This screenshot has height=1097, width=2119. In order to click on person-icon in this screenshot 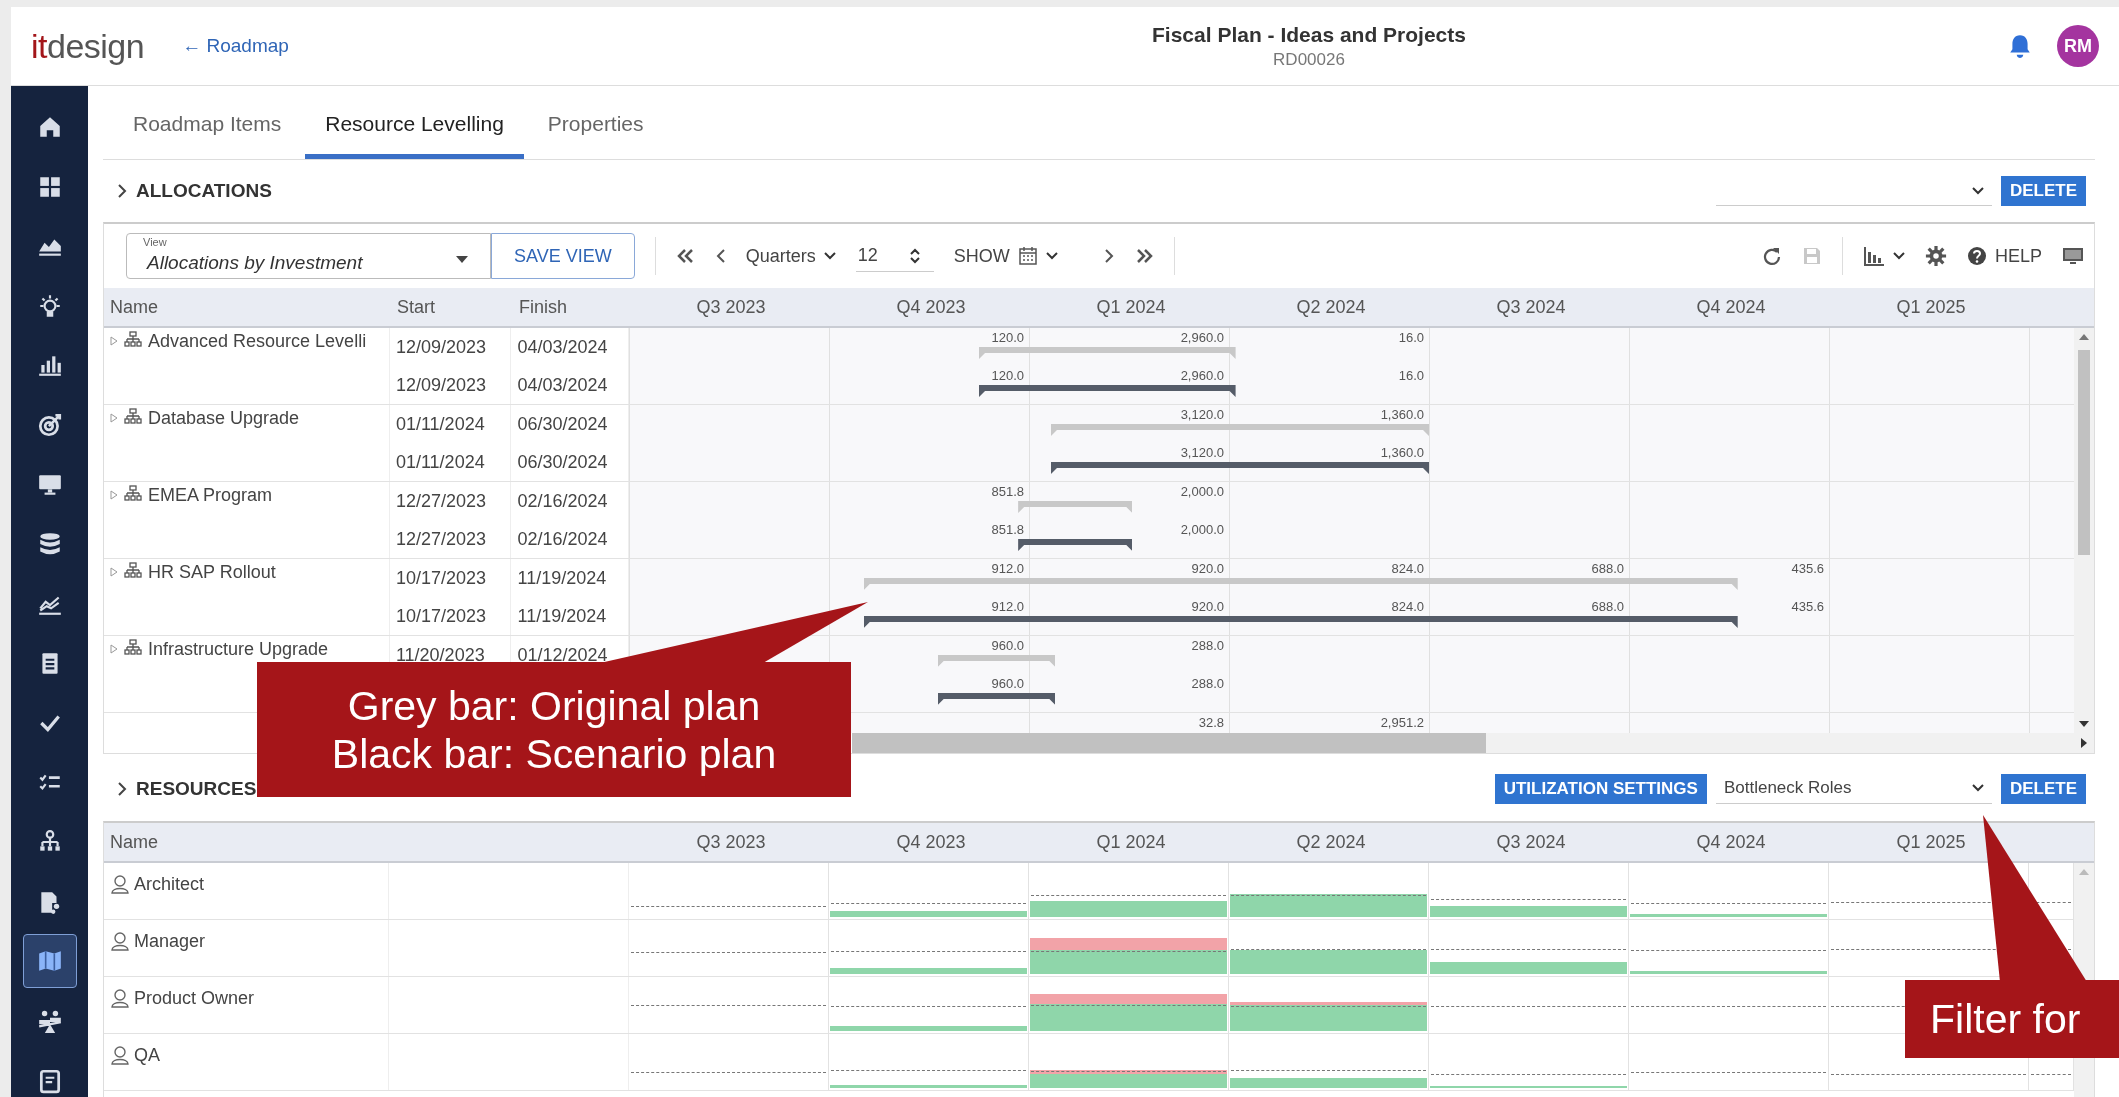, I will do `click(120, 998)`.